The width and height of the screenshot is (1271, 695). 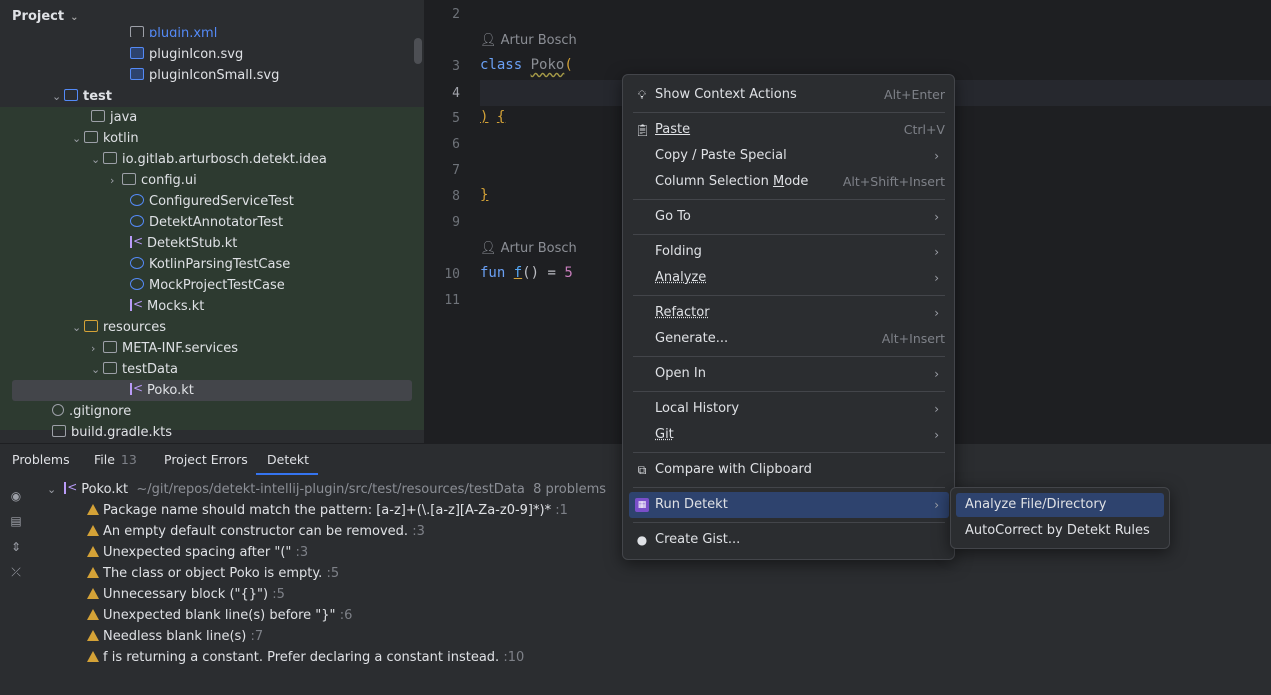 I want to click on menu-item-git: Git ›, so click(x=789, y=435).